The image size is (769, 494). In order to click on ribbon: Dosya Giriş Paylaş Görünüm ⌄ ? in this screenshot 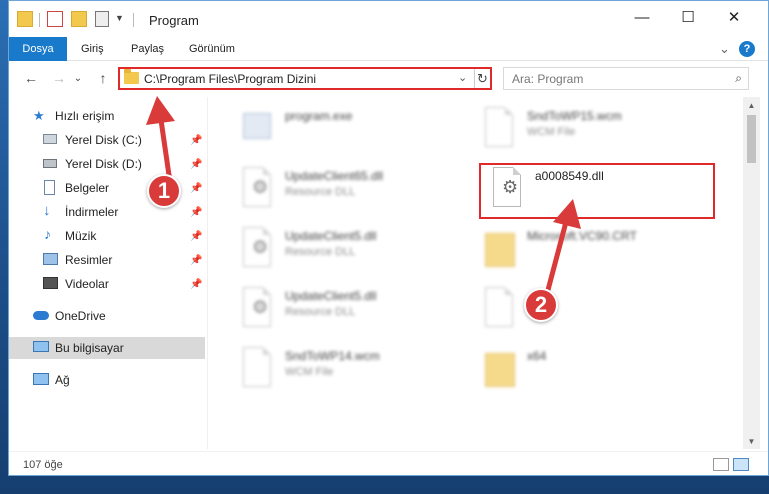, I will do `click(388, 49)`.